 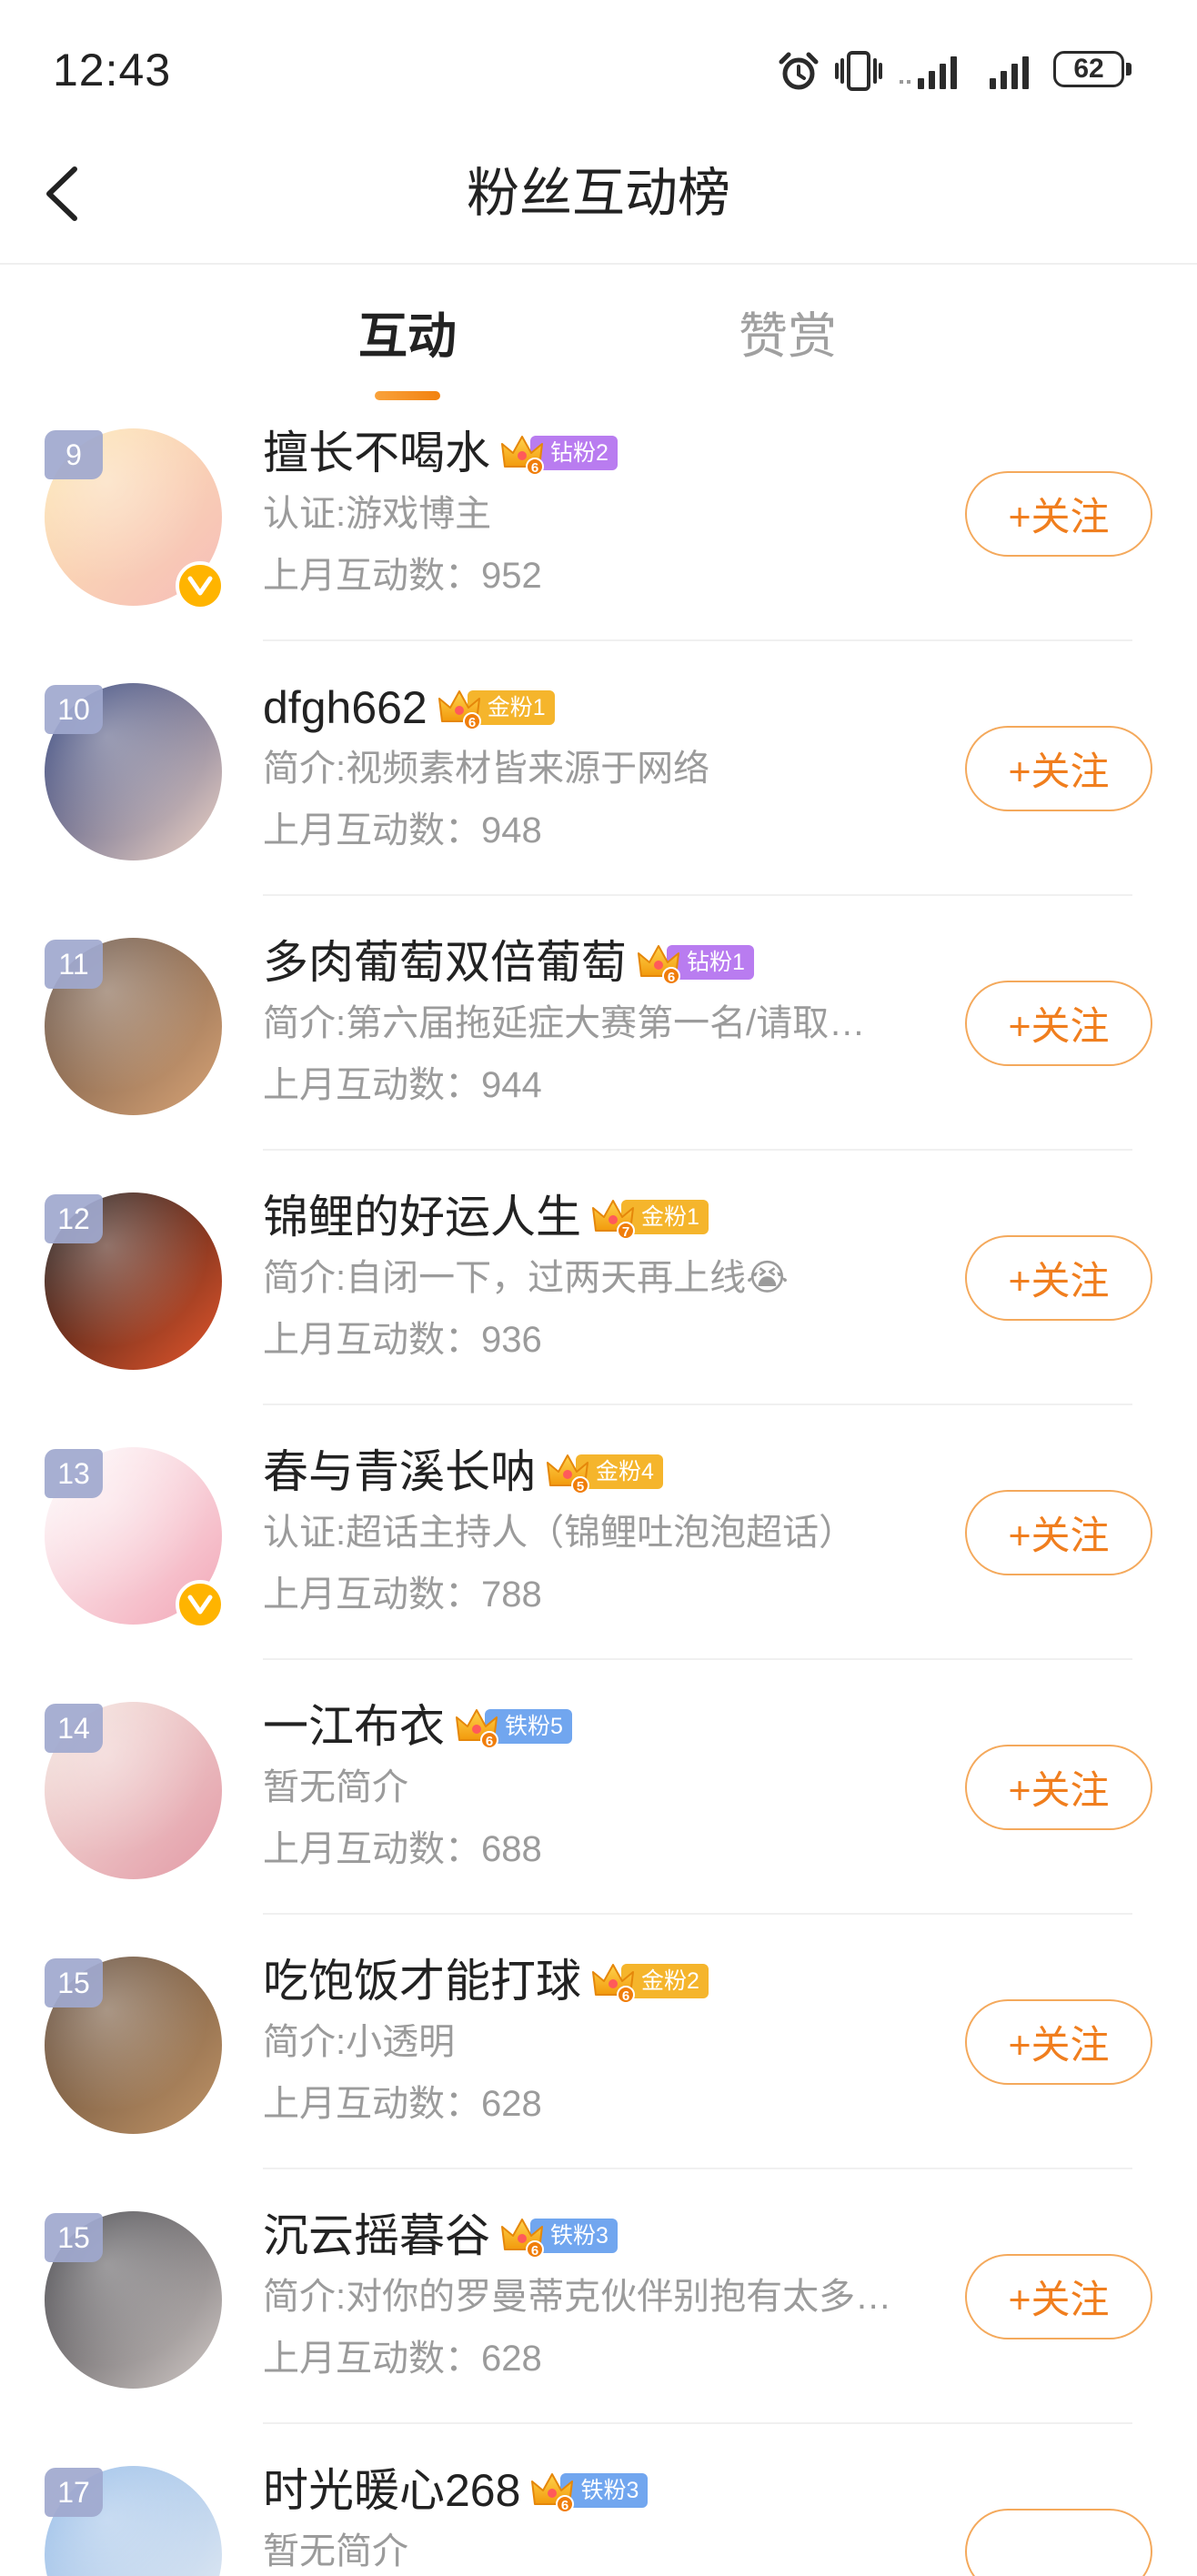 I want to click on fan-level-badge: 6 铁粉3, so click(x=589, y=2490).